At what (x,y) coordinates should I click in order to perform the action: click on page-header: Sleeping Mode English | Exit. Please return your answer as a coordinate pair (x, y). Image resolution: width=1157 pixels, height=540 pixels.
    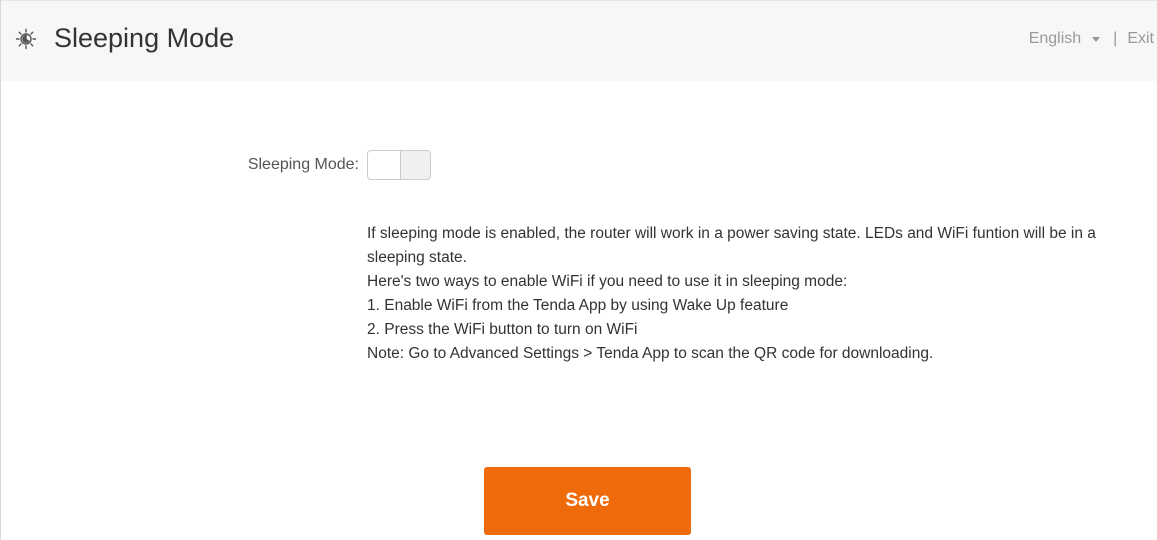
    Looking at the image, I should click on (579, 41).